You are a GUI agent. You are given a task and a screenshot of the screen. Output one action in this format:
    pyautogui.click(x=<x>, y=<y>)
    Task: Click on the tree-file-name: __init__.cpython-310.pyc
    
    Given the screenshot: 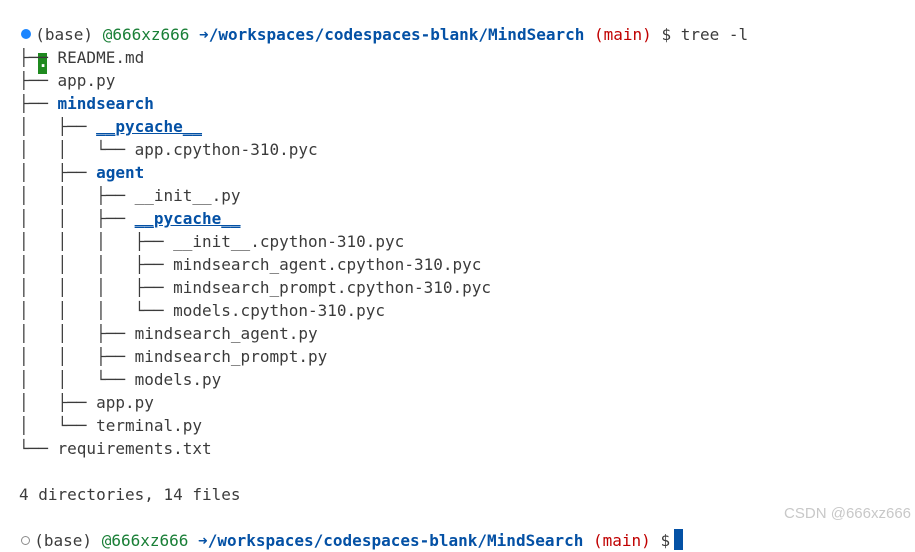 What is the action you would take?
    pyautogui.click(x=289, y=241)
    